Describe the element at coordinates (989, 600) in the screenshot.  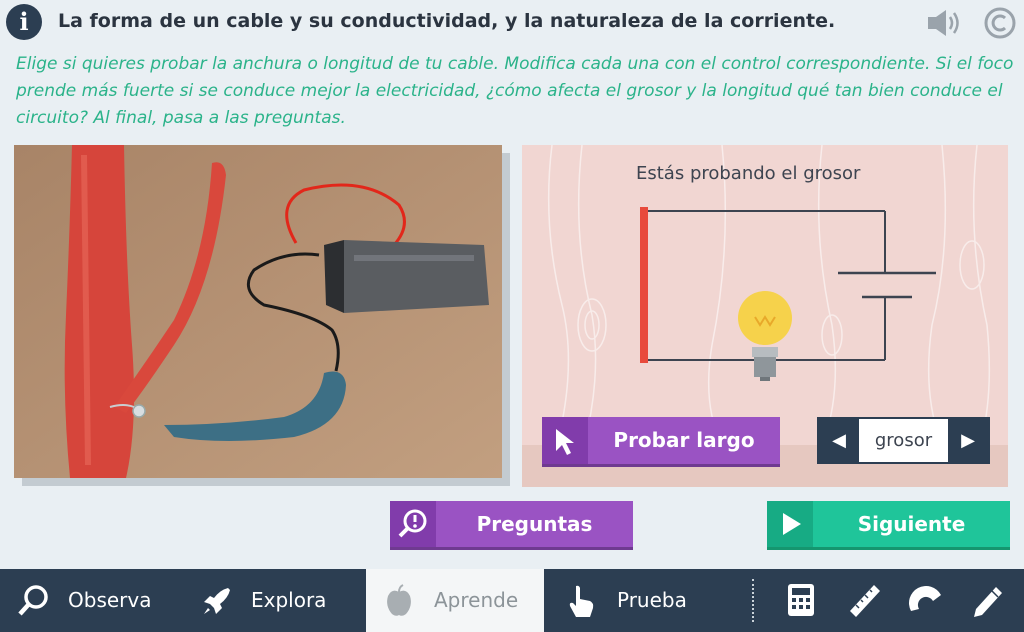
I see `pencil-icon` at that location.